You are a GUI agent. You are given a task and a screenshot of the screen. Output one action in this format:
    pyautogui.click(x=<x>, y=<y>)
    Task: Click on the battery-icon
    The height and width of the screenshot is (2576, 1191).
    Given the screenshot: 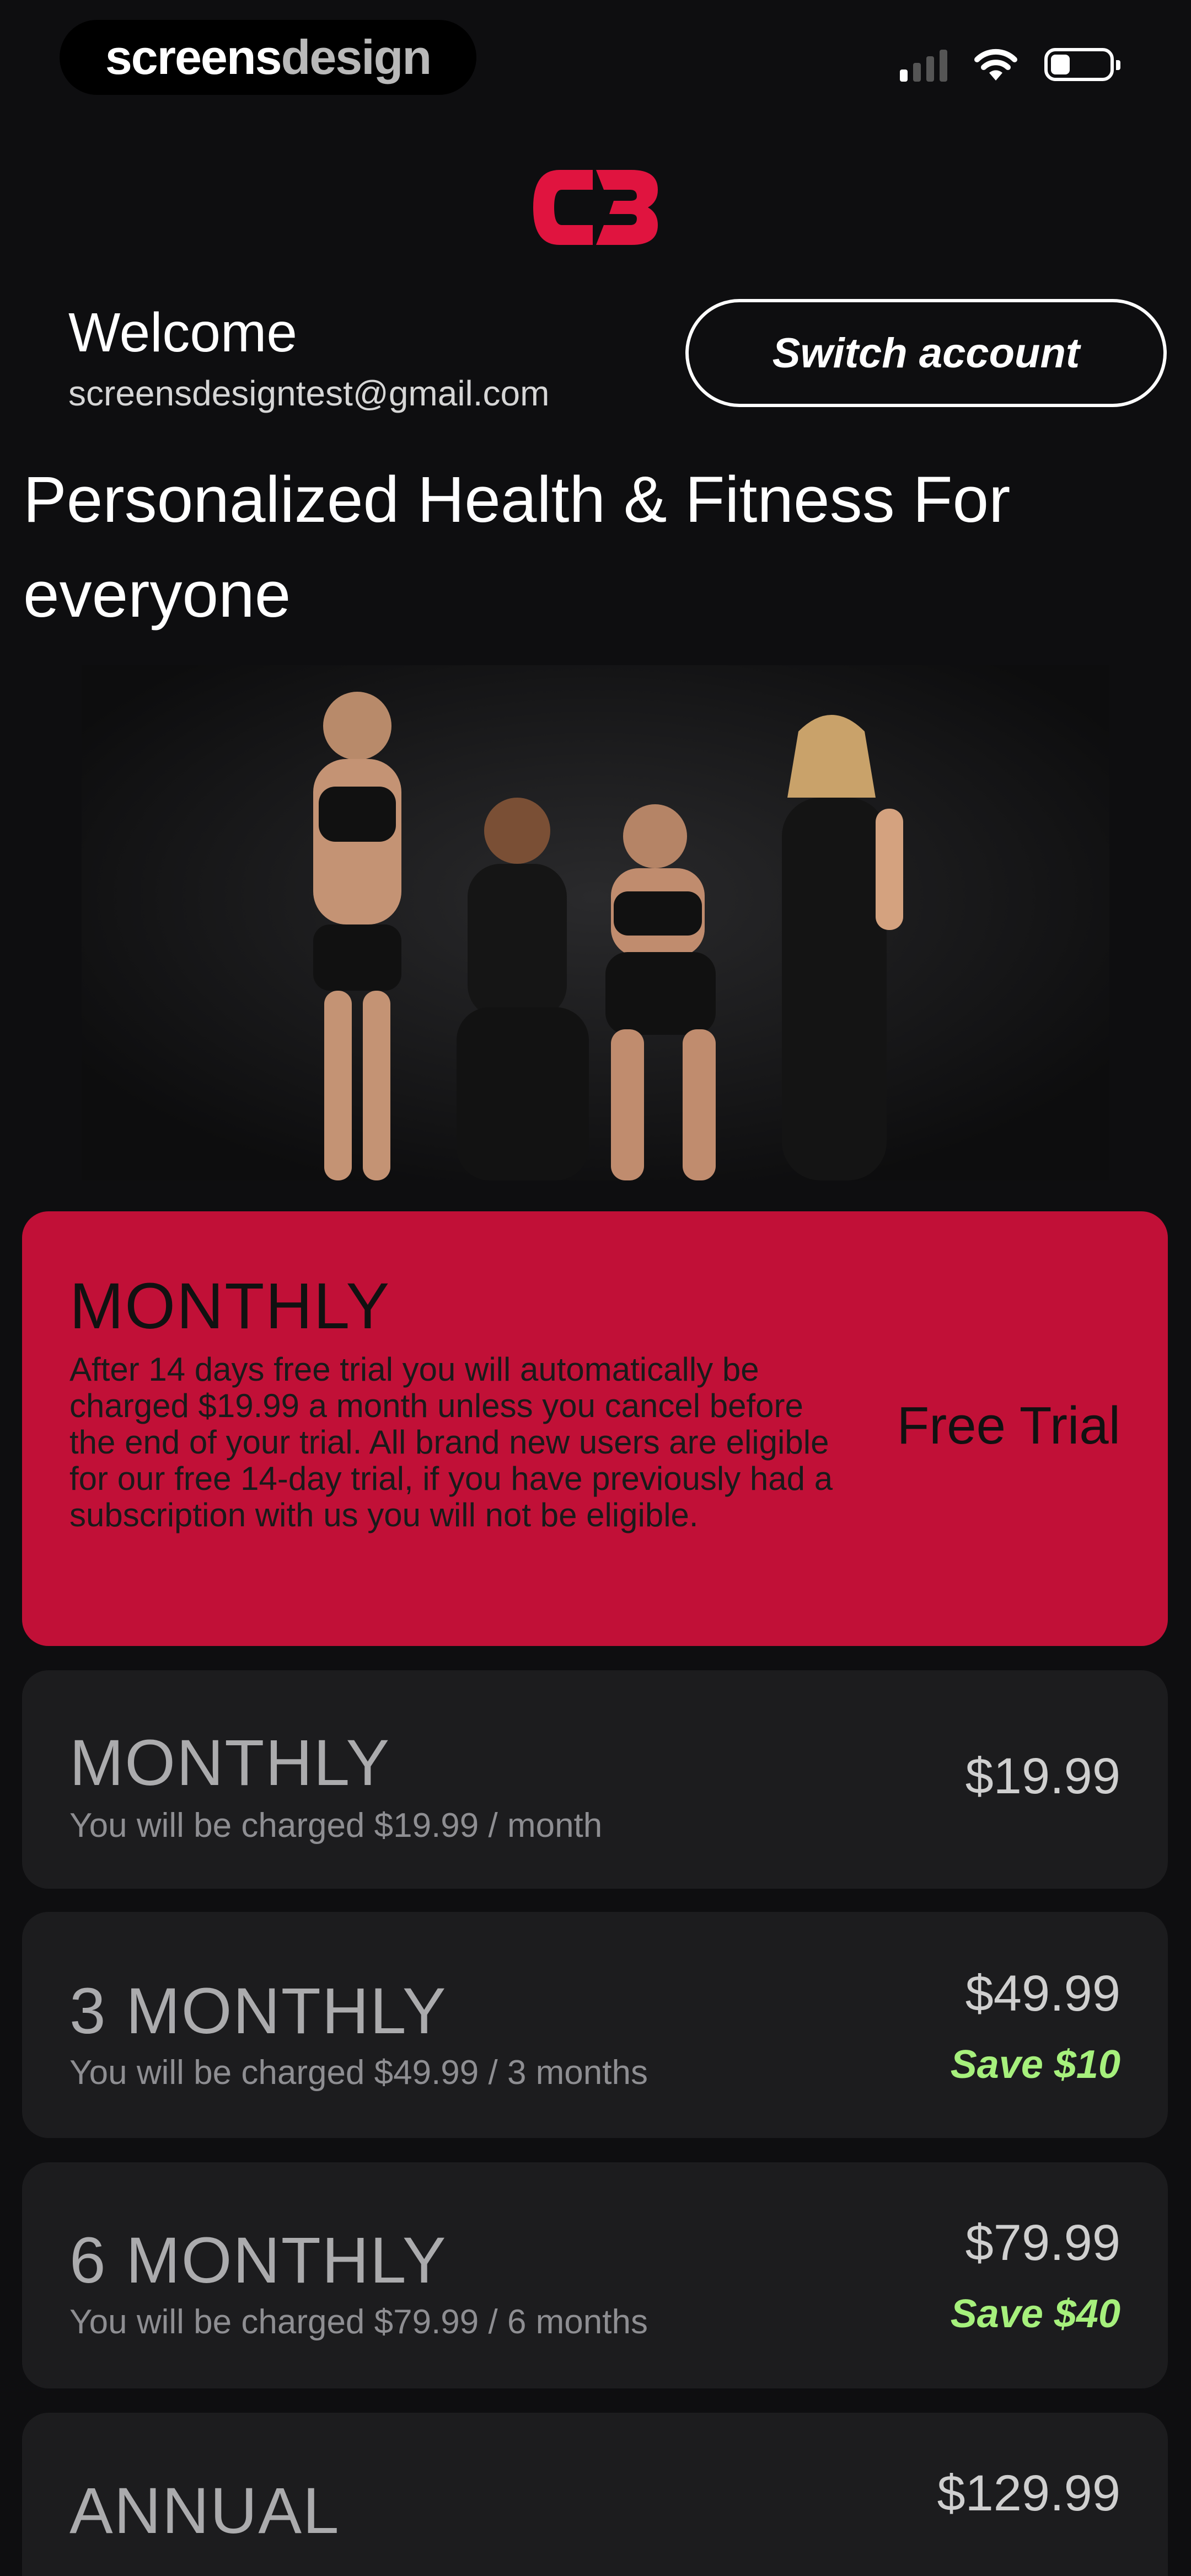 What is the action you would take?
    pyautogui.click(x=1082, y=64)
    